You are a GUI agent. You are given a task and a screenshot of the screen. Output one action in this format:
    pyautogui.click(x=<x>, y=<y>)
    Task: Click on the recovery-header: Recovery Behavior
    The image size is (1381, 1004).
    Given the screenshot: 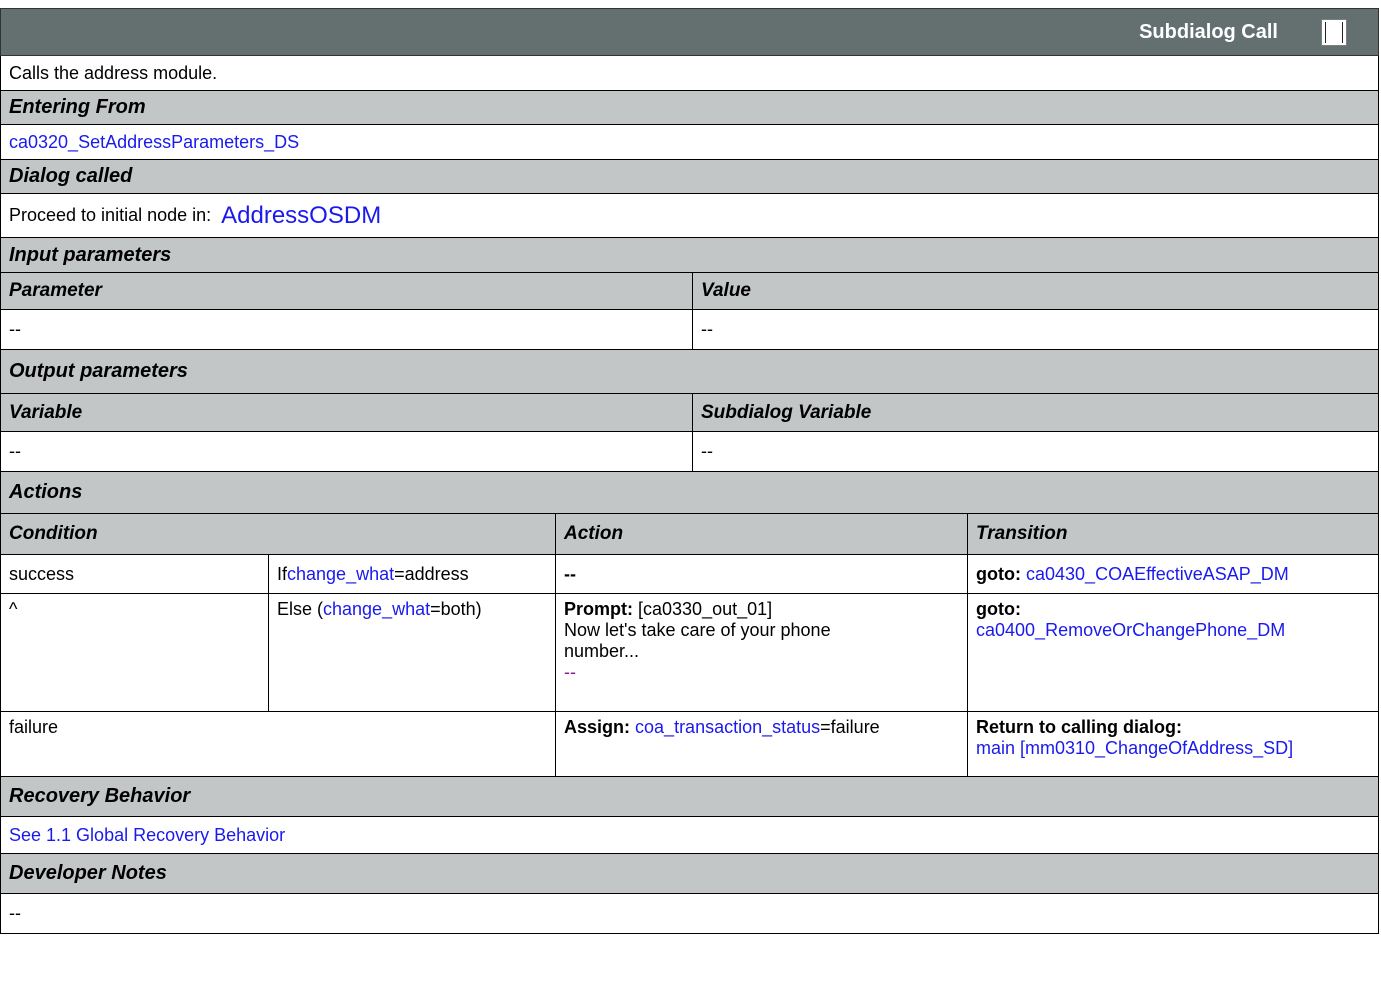 What is the action you would take?
    pyautogui.click(x=689, y=797)
    